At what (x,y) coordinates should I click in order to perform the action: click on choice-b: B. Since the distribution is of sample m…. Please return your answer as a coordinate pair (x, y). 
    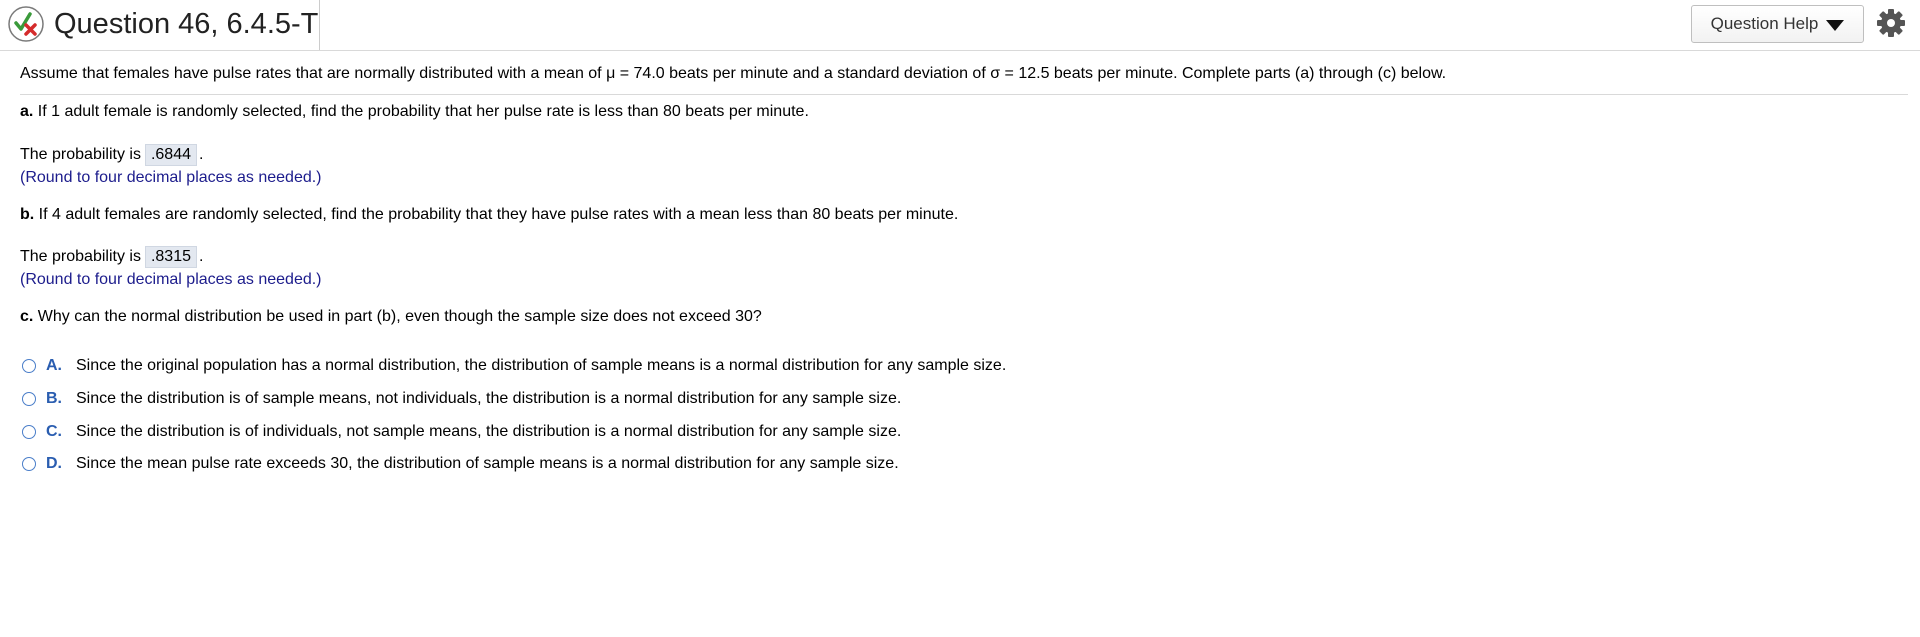
    Looking at the image, I should click on (461, 399).